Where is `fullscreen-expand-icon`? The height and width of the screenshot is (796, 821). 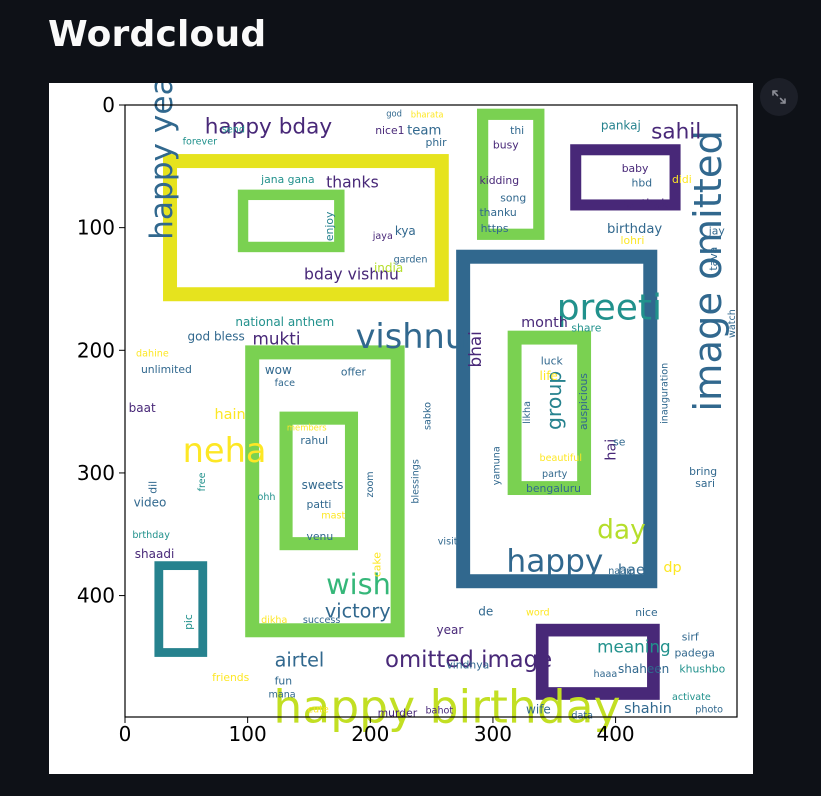 fullscreen-expand-icon is located at coordinates (779, 97).